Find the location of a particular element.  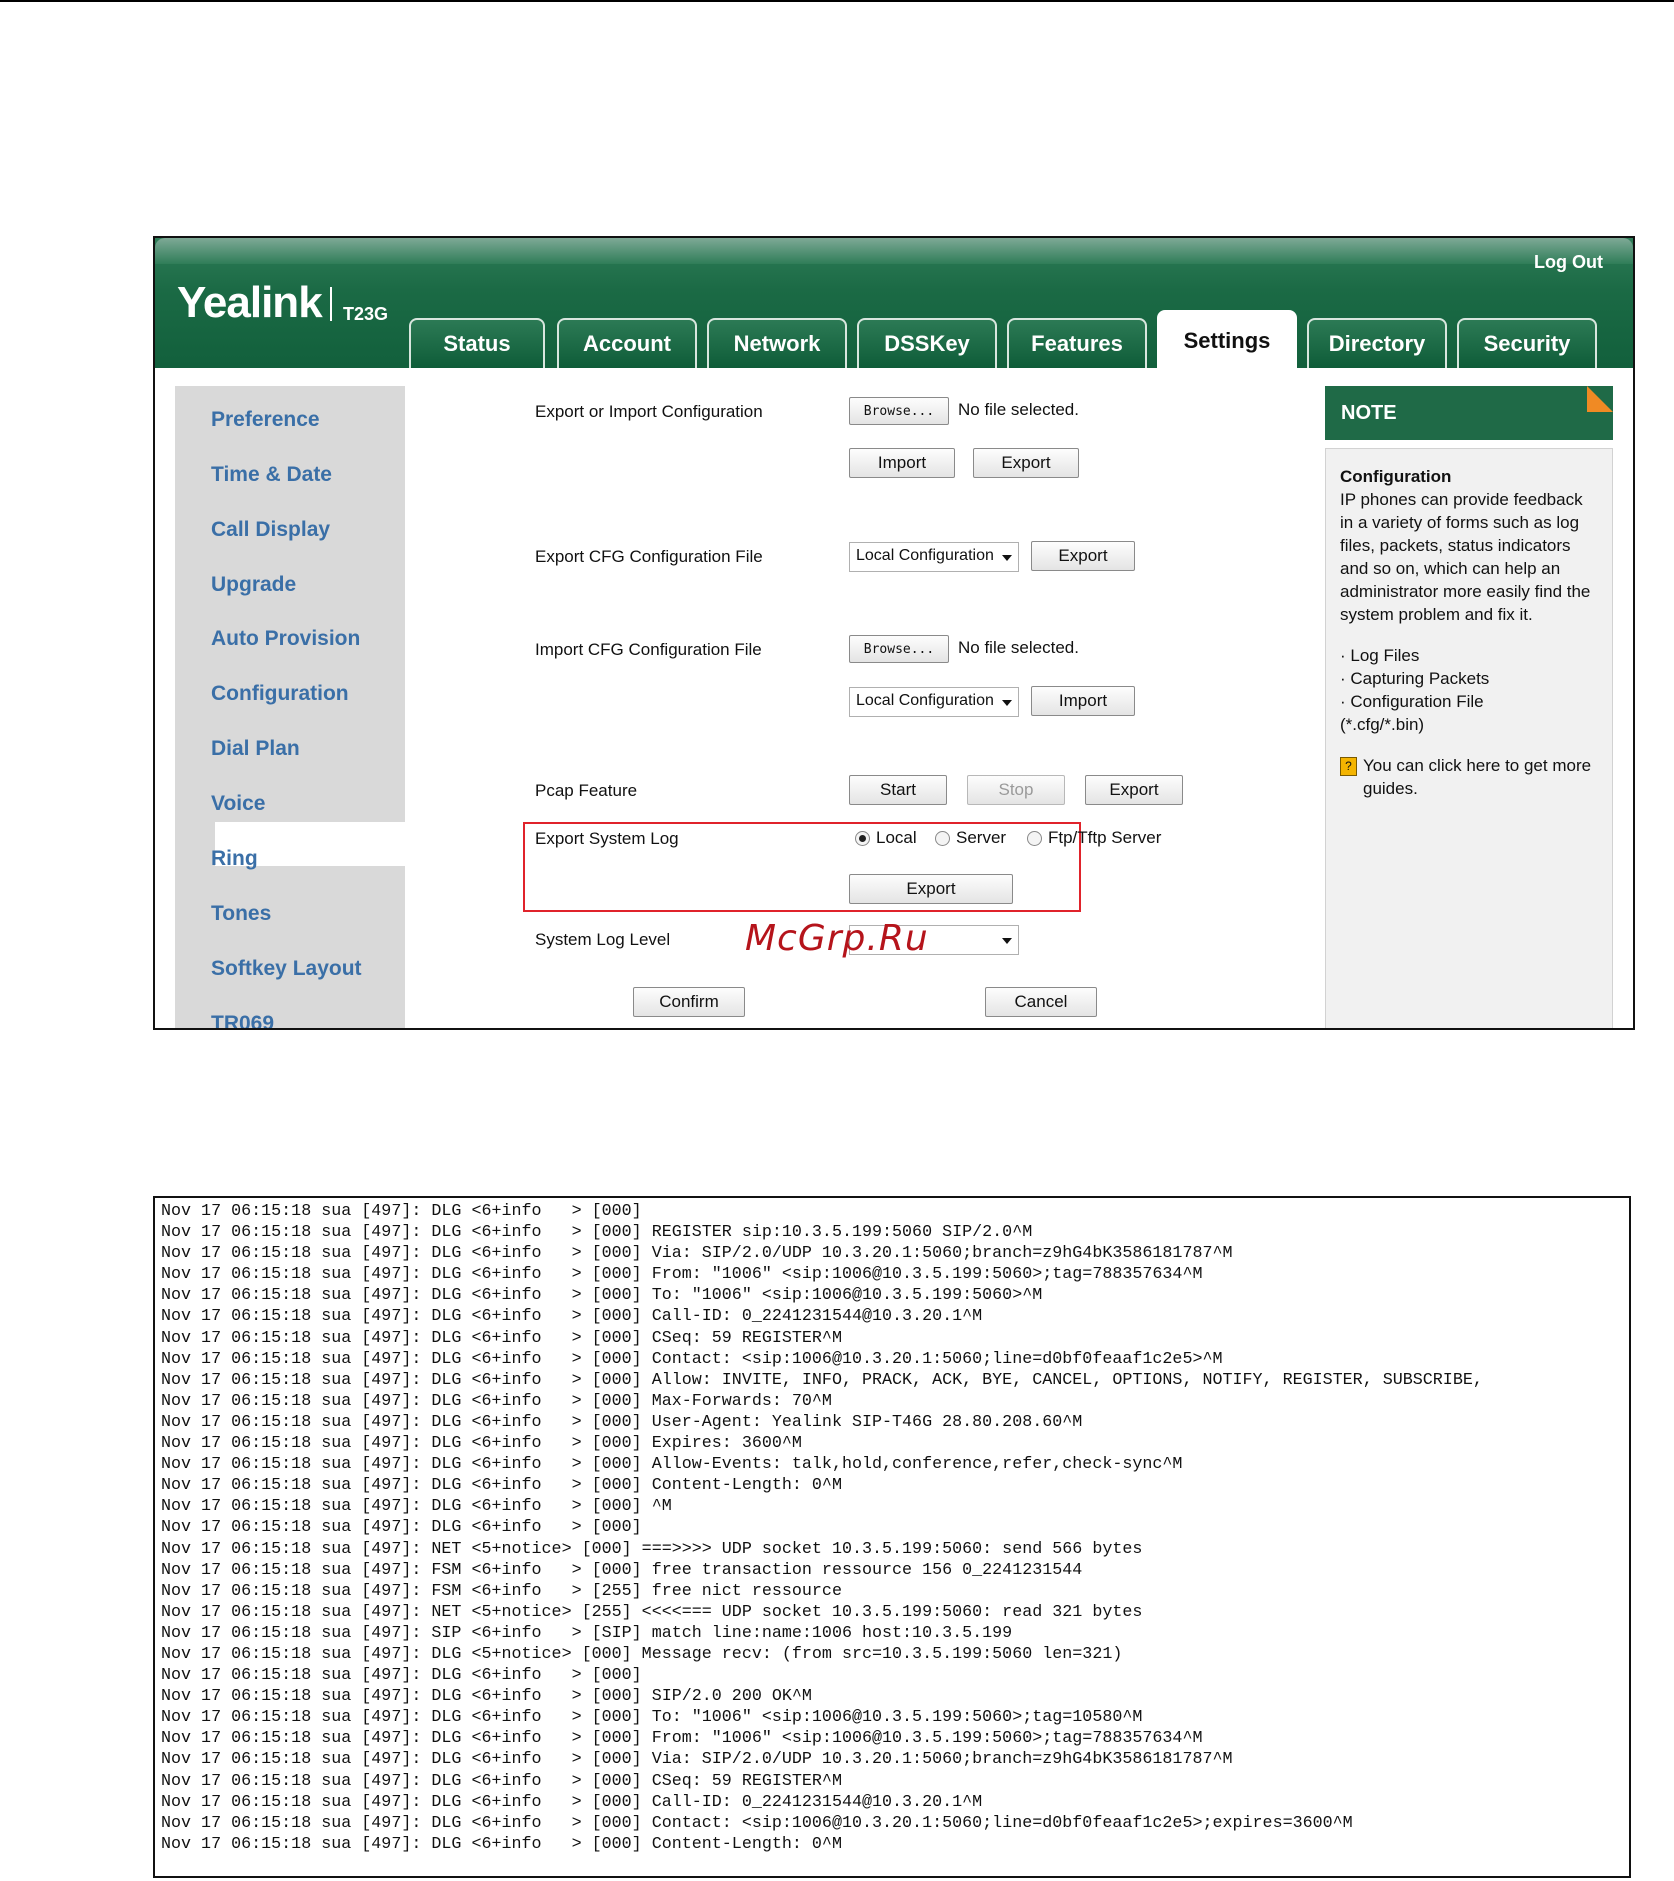

note-item: · Capturing Packets is located at coordinates (1415, 678).